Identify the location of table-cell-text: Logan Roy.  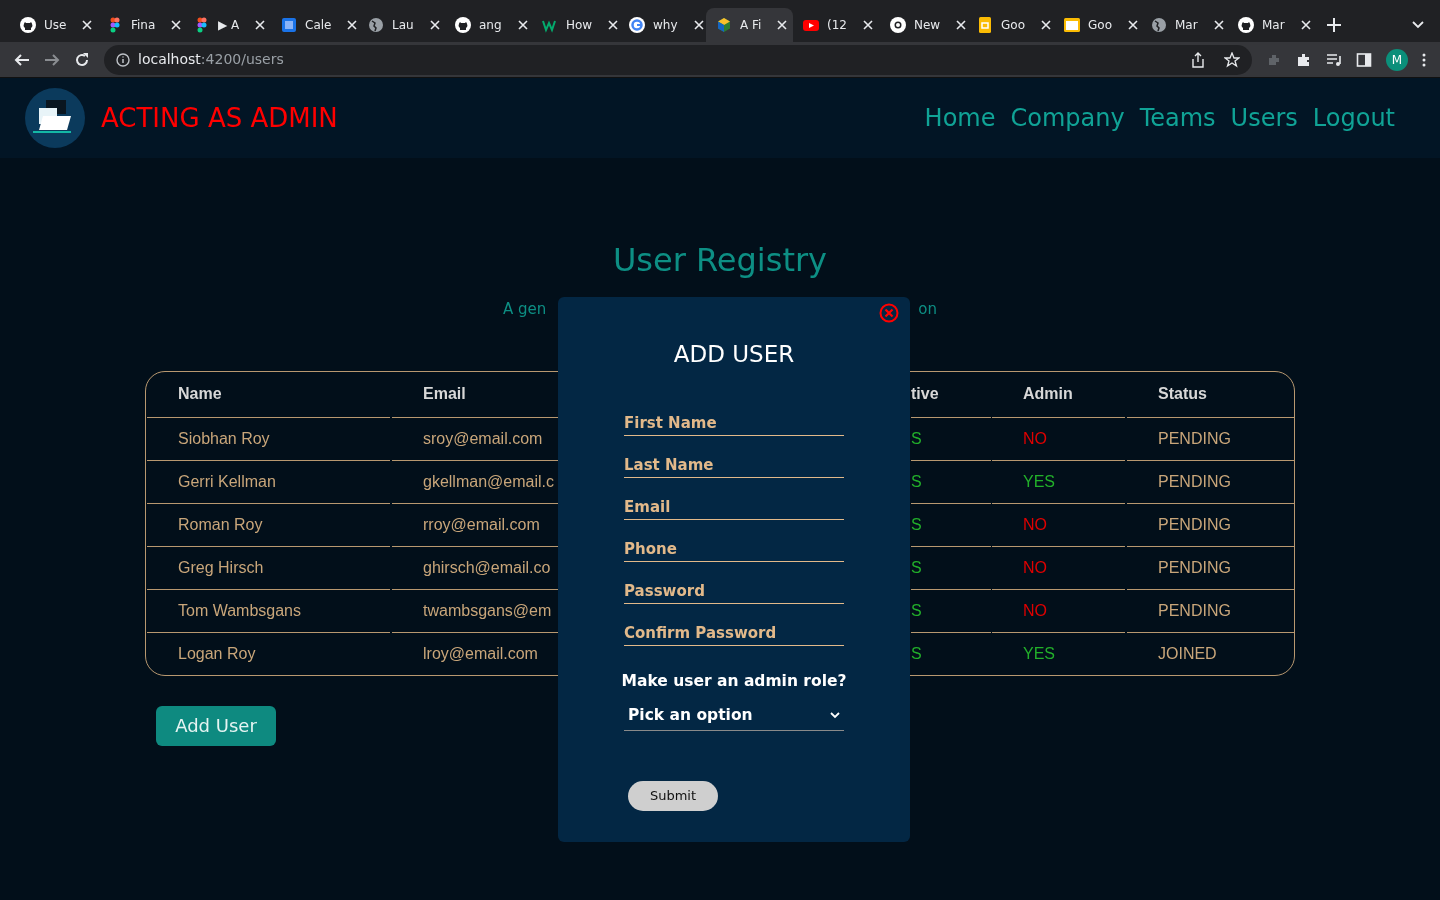
(216, 653).